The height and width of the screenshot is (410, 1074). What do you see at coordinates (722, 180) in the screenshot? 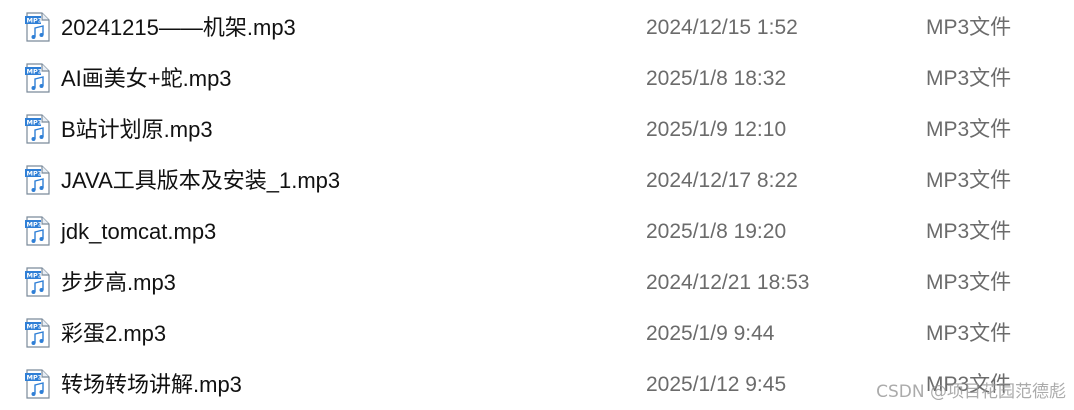
I see `file-date-modified: 2024/12/17 8:22` at bounding box center [722, 180].